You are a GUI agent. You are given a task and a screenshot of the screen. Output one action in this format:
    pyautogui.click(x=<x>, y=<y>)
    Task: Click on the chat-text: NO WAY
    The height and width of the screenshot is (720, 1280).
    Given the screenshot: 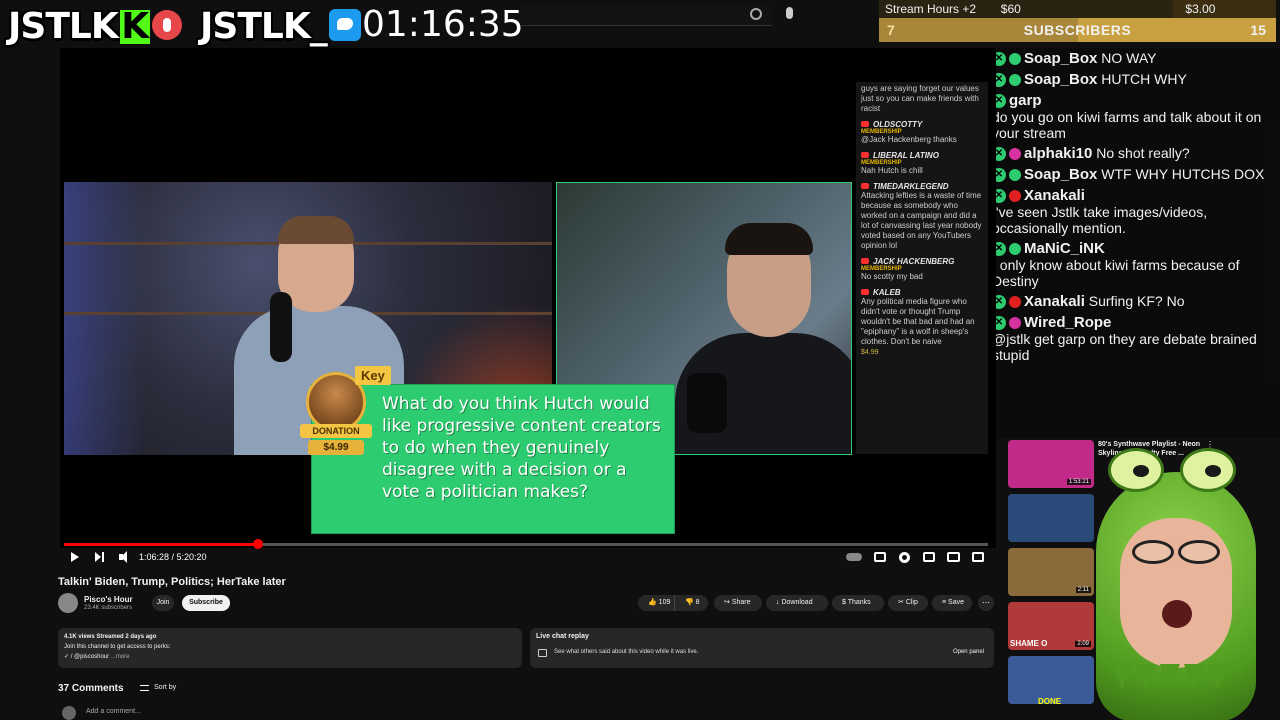 What is the action you would take?
    pyautogui.click(x=1129, y=58)
    